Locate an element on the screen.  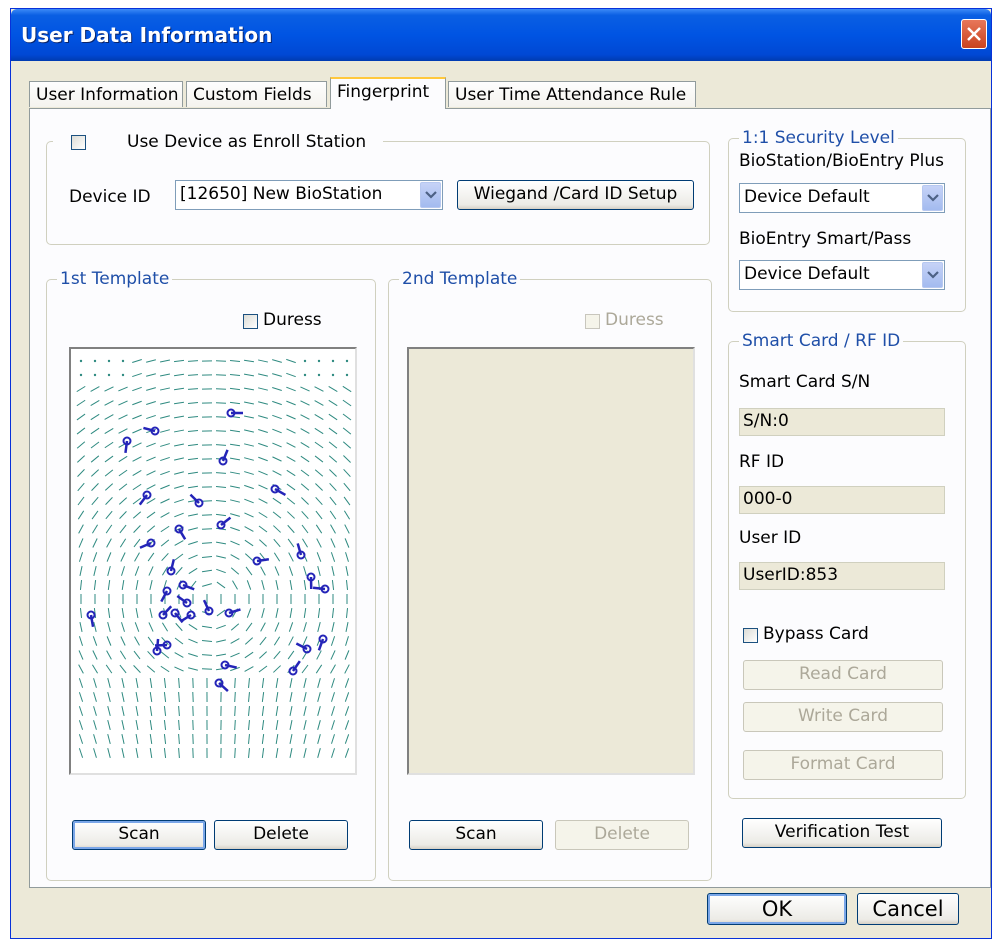
wiegand-card-setup-button: Wiegand /Card ID Setup is located at coordinates (575, 195).